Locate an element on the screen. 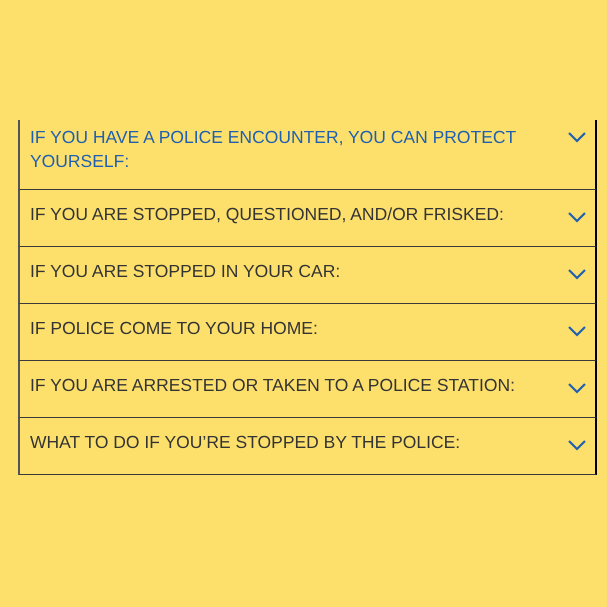 This screenshot has height=607, width=607. accordion-header: WHAT TO DO IF YOU’RE STOPPED BY THE POLICE: is located at coordinates (307, 446).